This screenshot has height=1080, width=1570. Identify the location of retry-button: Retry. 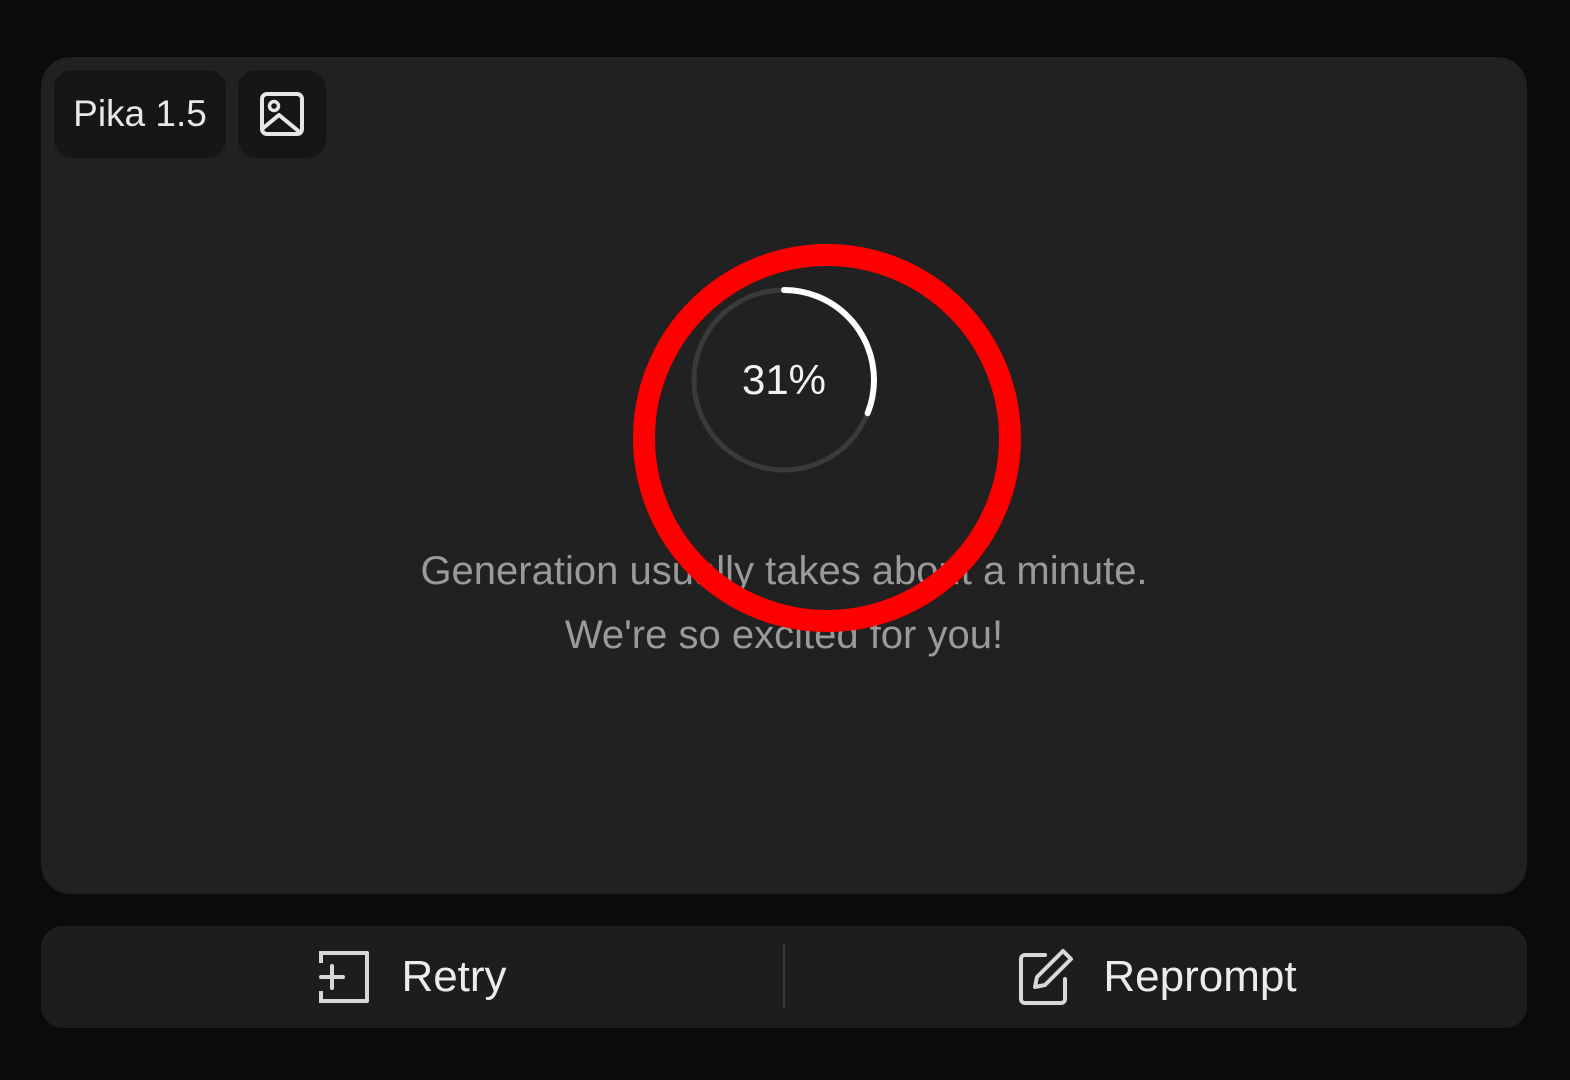
(412, 977).